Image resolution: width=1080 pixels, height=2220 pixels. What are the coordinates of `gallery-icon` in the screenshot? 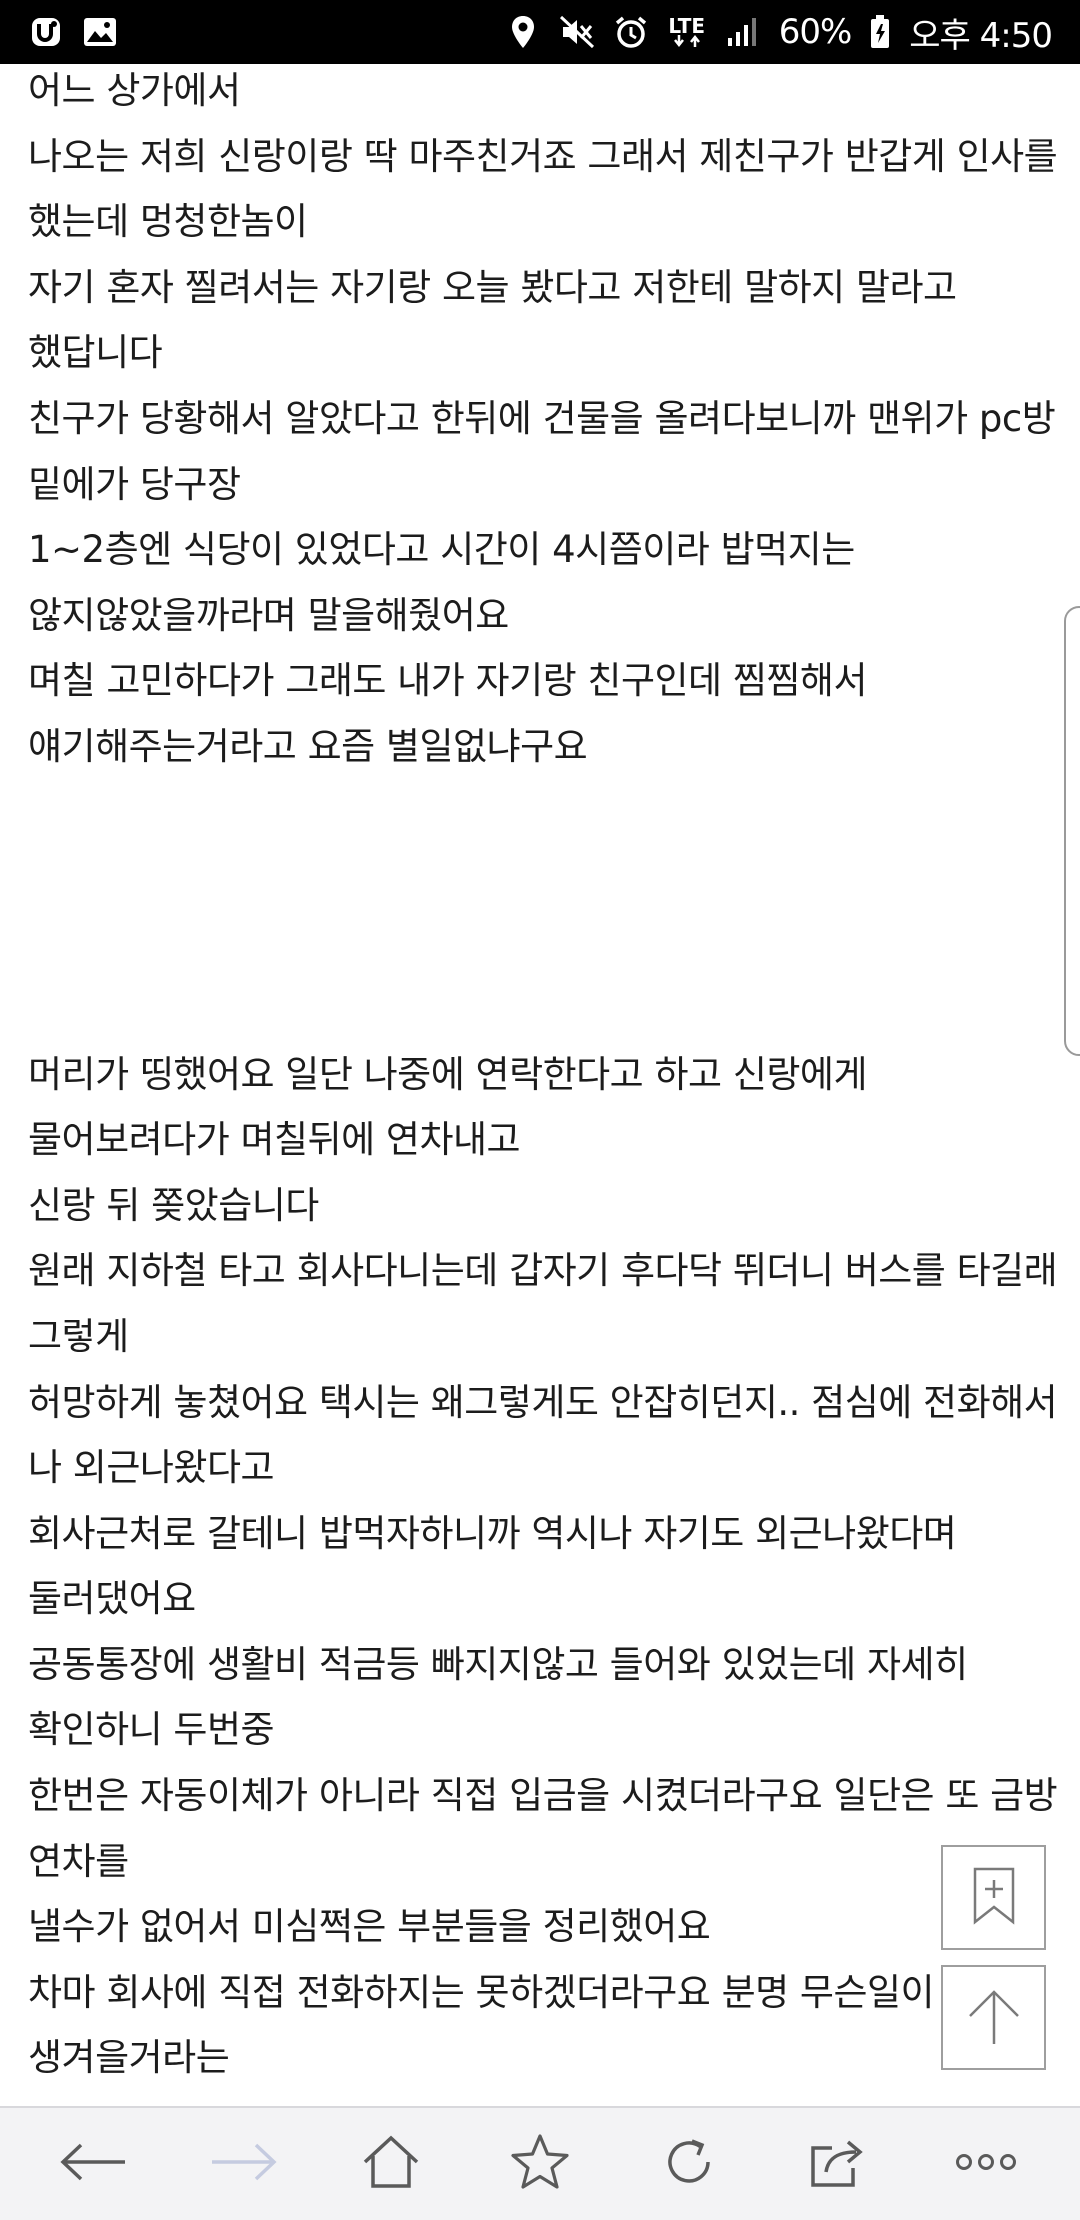 It's located at (100, 32).